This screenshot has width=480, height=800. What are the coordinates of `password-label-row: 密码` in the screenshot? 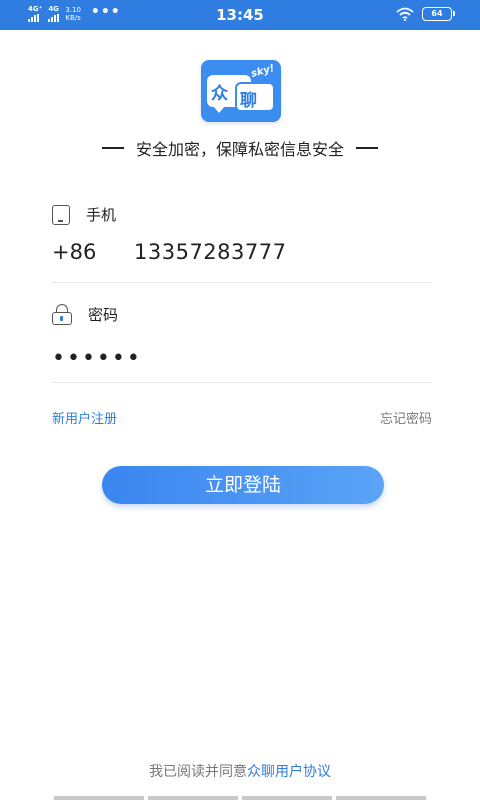 It's located at (85, 314).